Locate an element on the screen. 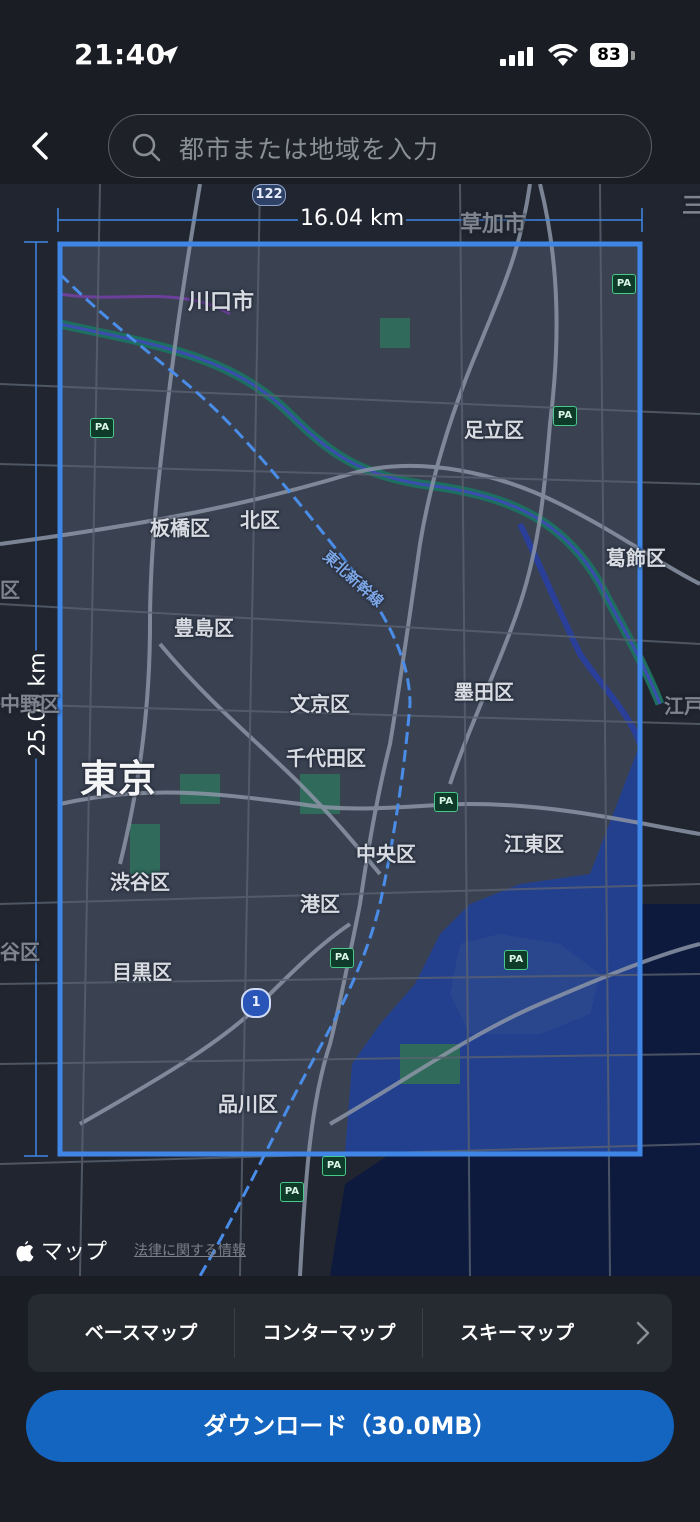 Image resolution: width=700 pixels, height=1522 pixels. search-placeholder: 都市または地域を入力 is located at coordinates (309, 149).